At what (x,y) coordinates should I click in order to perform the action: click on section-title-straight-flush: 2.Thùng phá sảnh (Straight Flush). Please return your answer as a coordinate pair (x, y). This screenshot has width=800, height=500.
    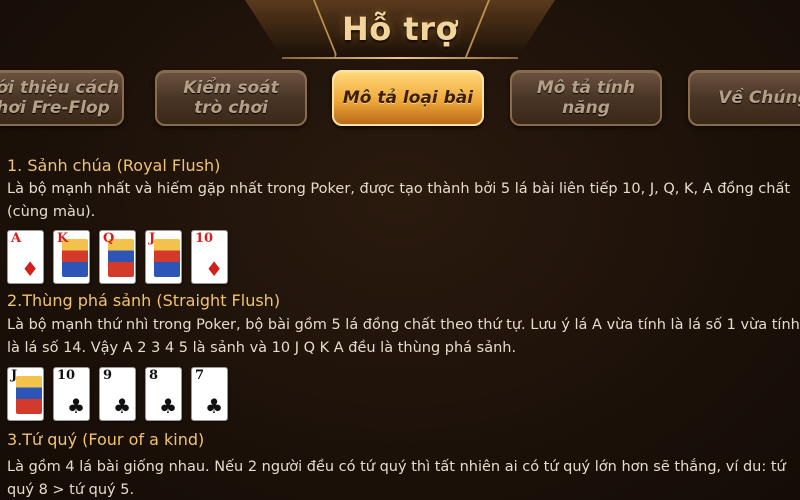
    Looking at the image, I should click on (144, 300).